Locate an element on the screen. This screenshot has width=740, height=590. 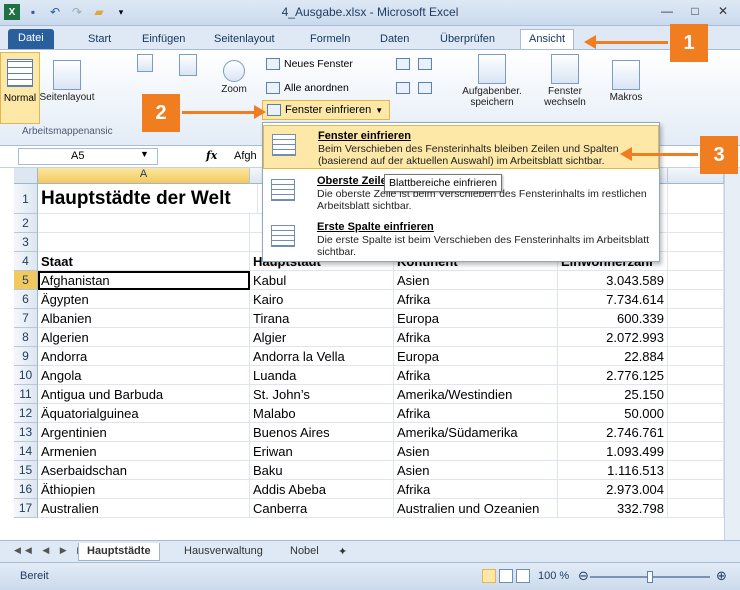
formula-input: Afgh is located at coordinates (245, 156).